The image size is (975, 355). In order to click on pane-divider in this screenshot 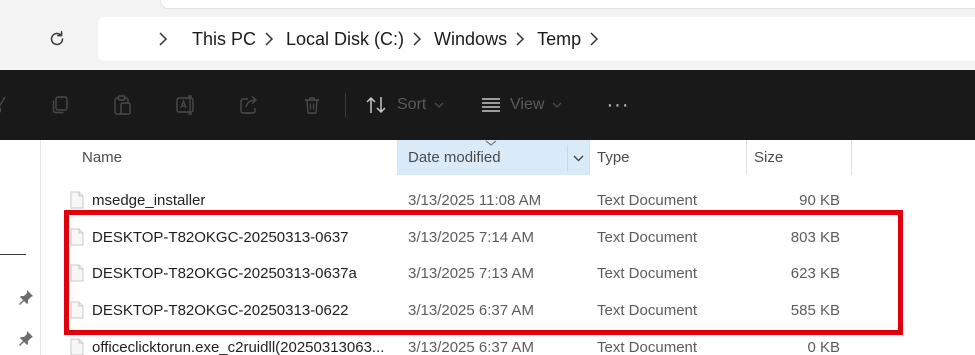, I will do `click(40, 247)`.